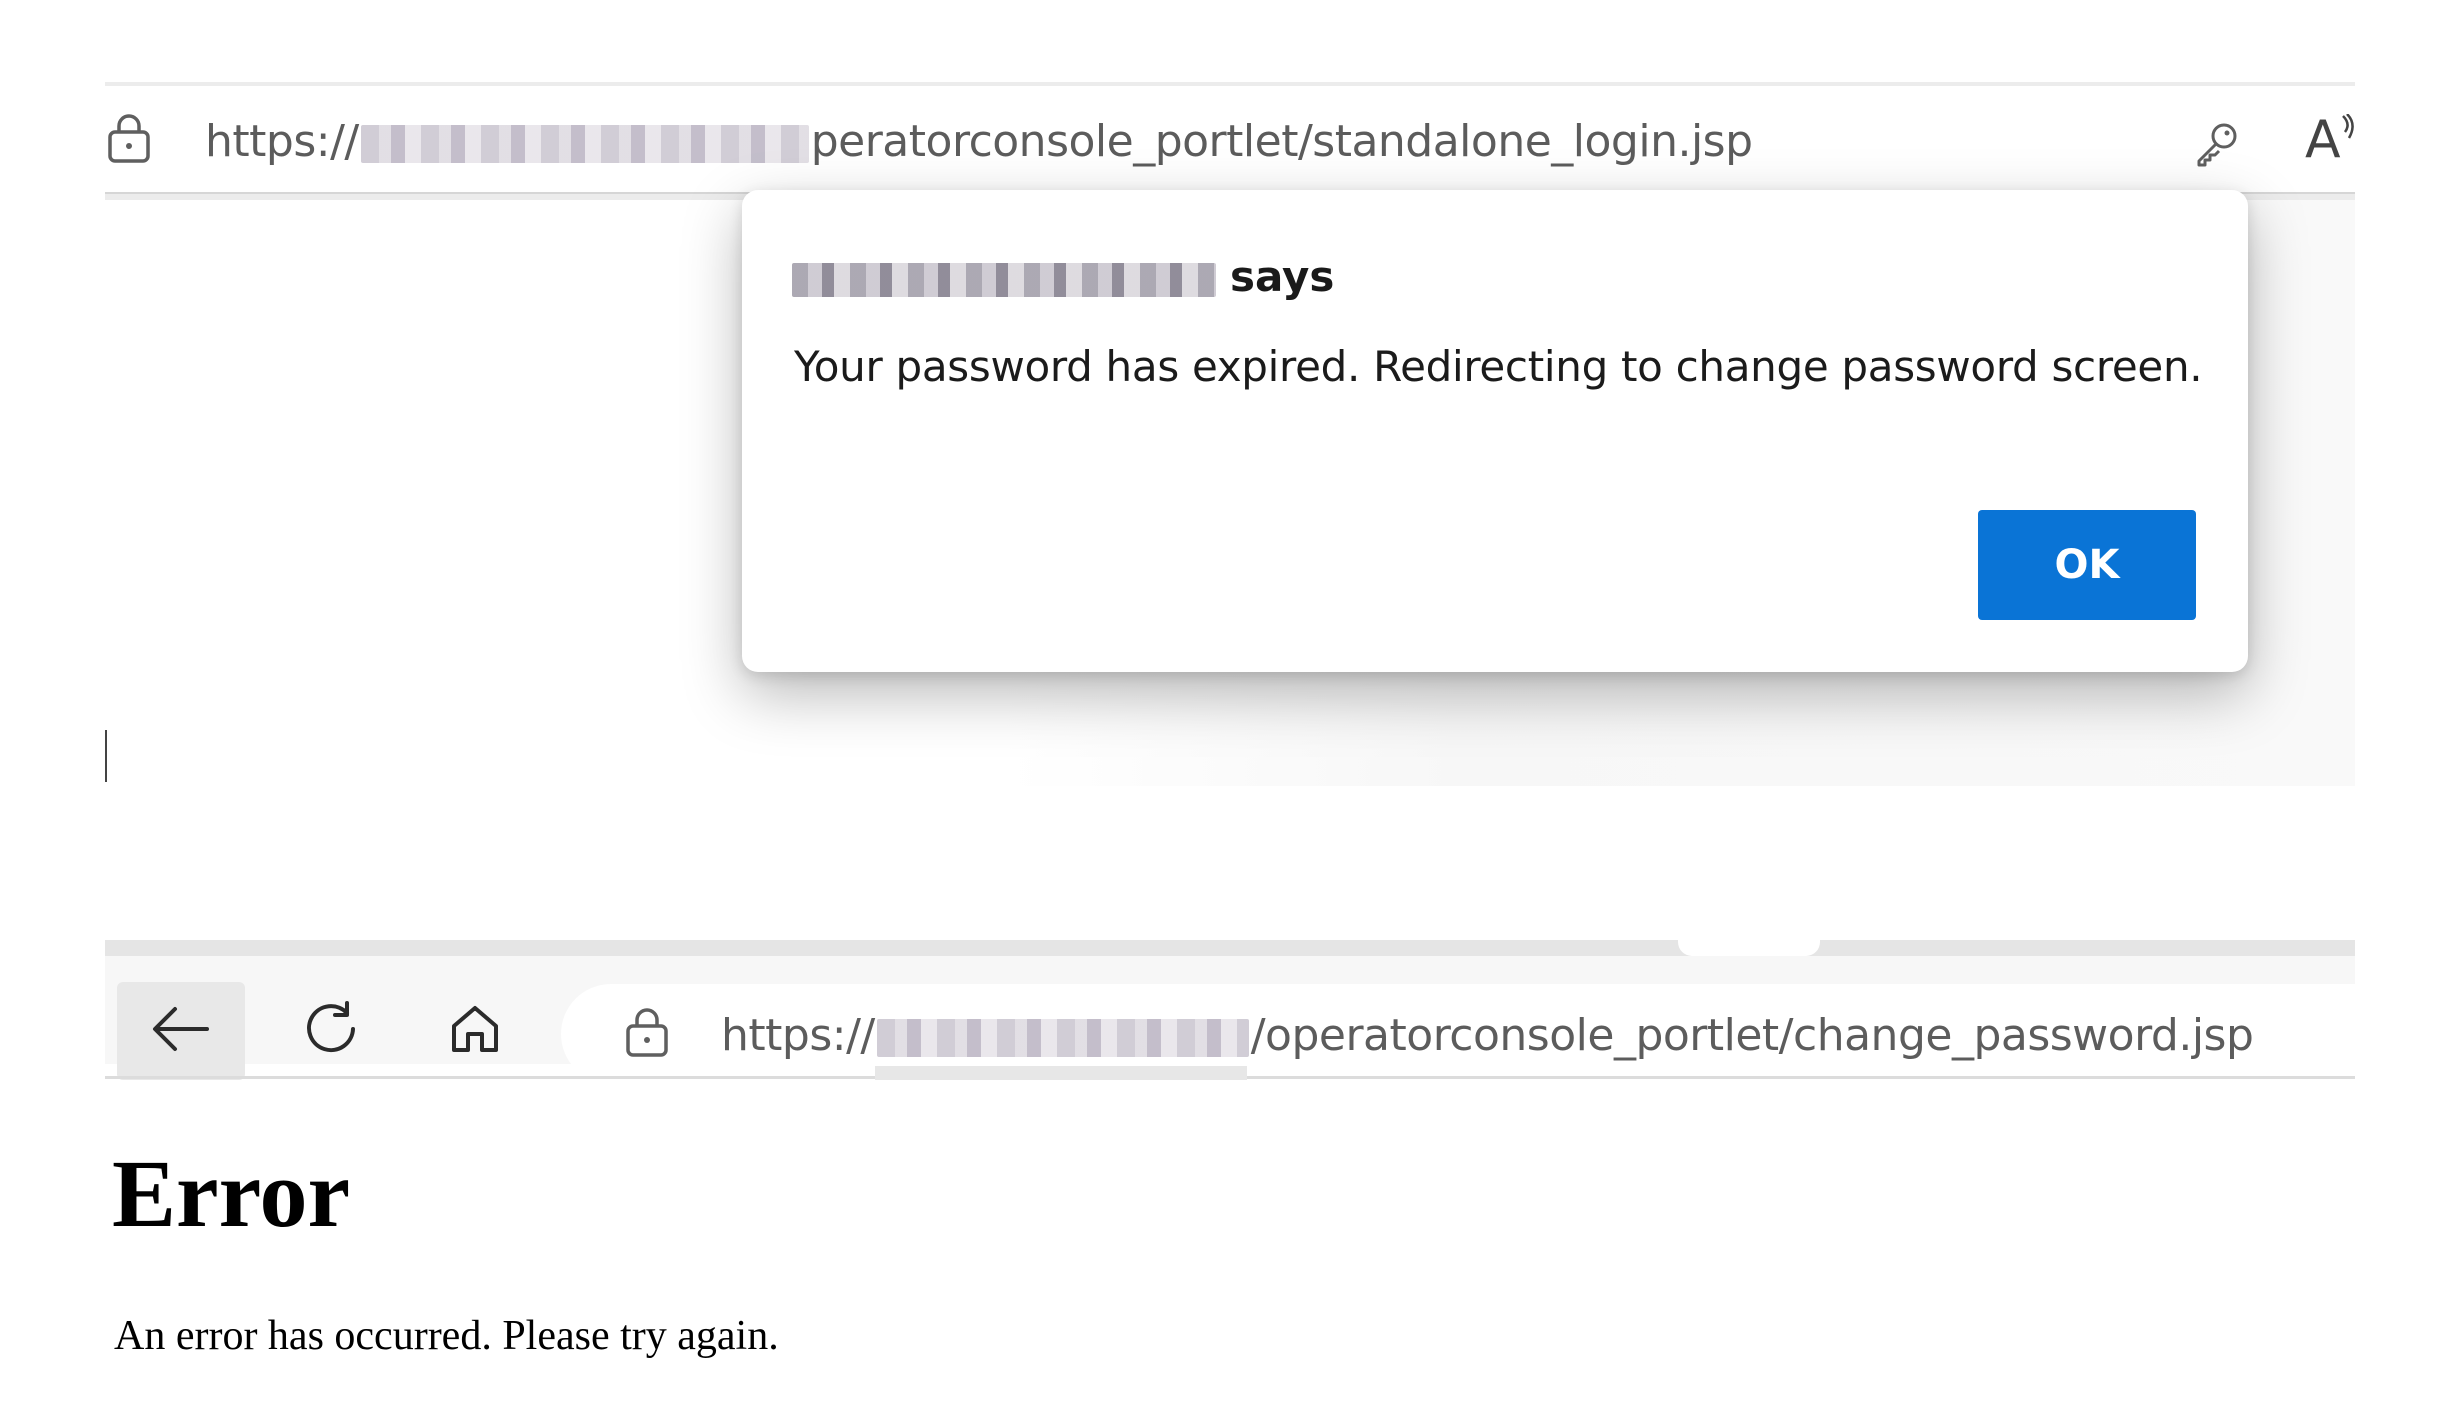  I want to click on read-aloud-icon: A, so click(2335, 140).